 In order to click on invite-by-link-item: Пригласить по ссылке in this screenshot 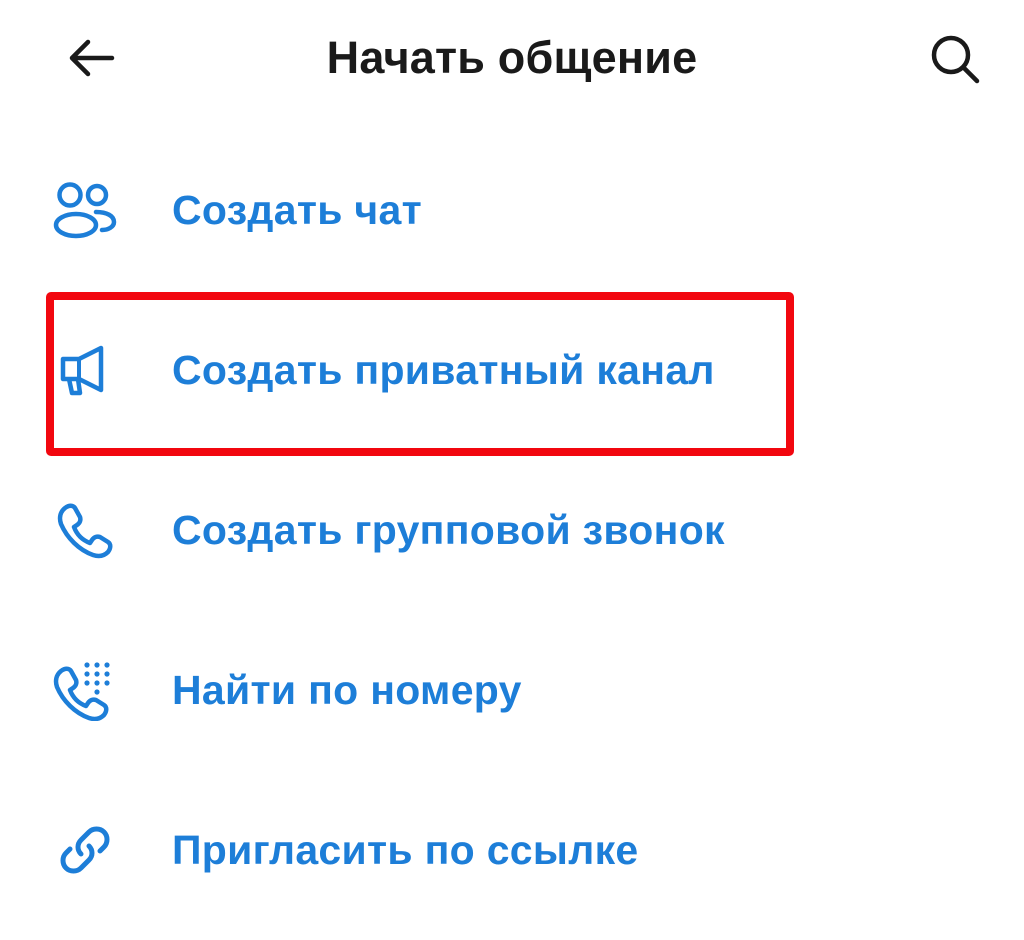, I will do `click(512, 850)`.